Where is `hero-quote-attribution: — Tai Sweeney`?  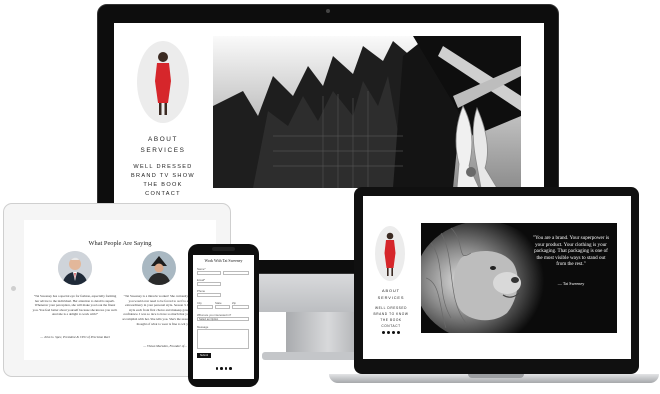 hero-quote-attribution: — Tai Sweeney is located at coordinates (571, 283).